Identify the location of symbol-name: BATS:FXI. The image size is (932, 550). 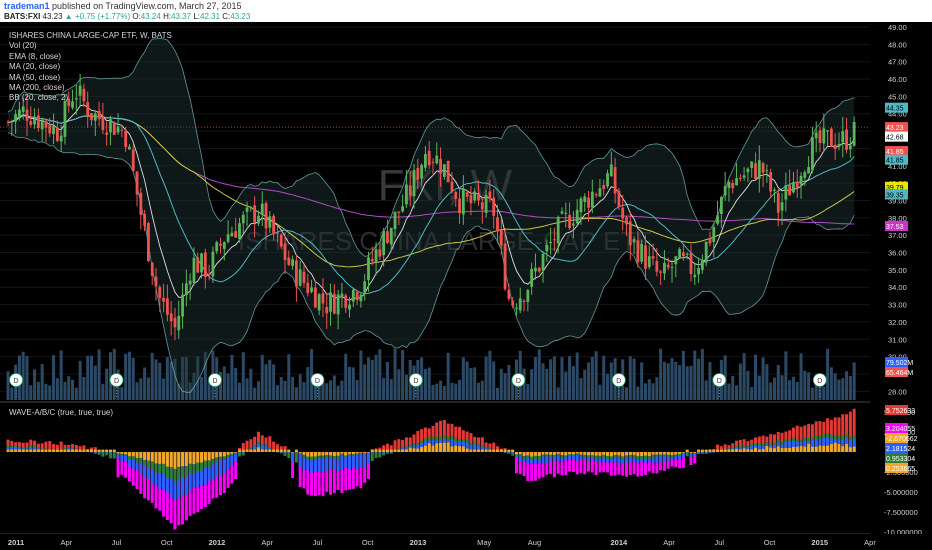
(22, 16).